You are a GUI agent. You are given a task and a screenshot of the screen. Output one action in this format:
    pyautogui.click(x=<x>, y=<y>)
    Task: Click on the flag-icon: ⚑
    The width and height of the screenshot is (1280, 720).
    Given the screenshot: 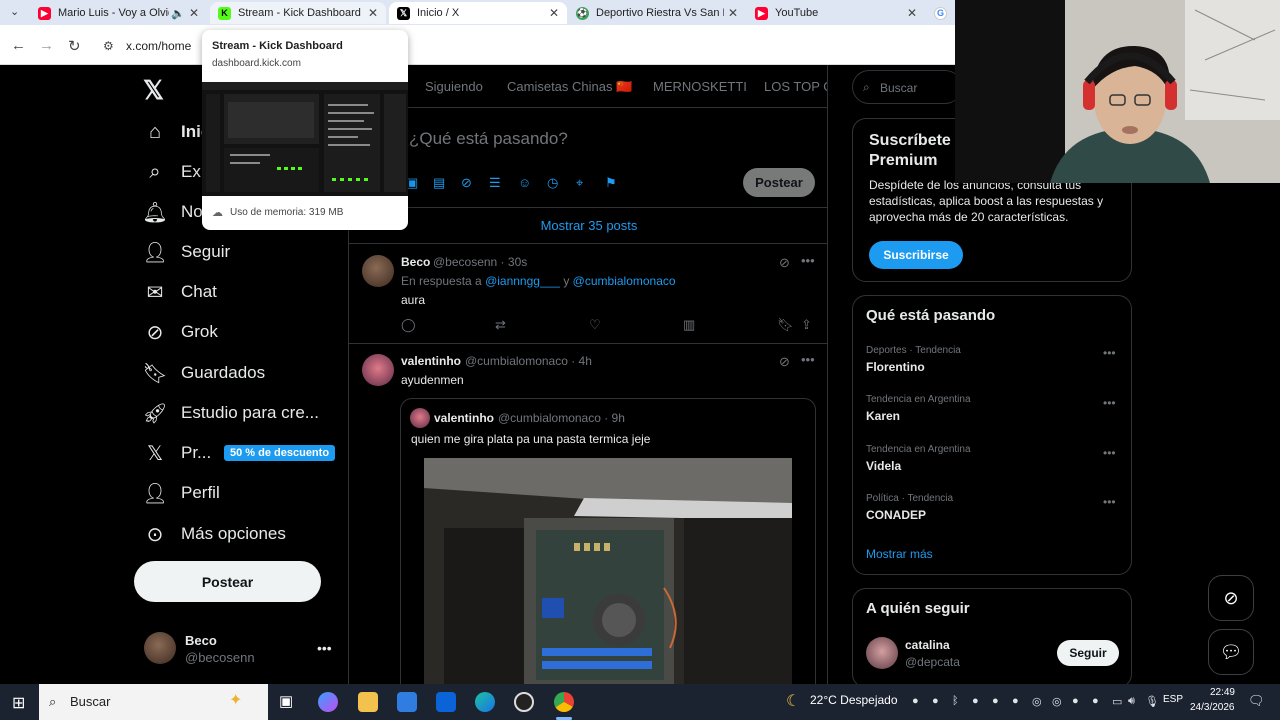 What is the action you would take?
    pyautogui.click(x=611, y=183)
    